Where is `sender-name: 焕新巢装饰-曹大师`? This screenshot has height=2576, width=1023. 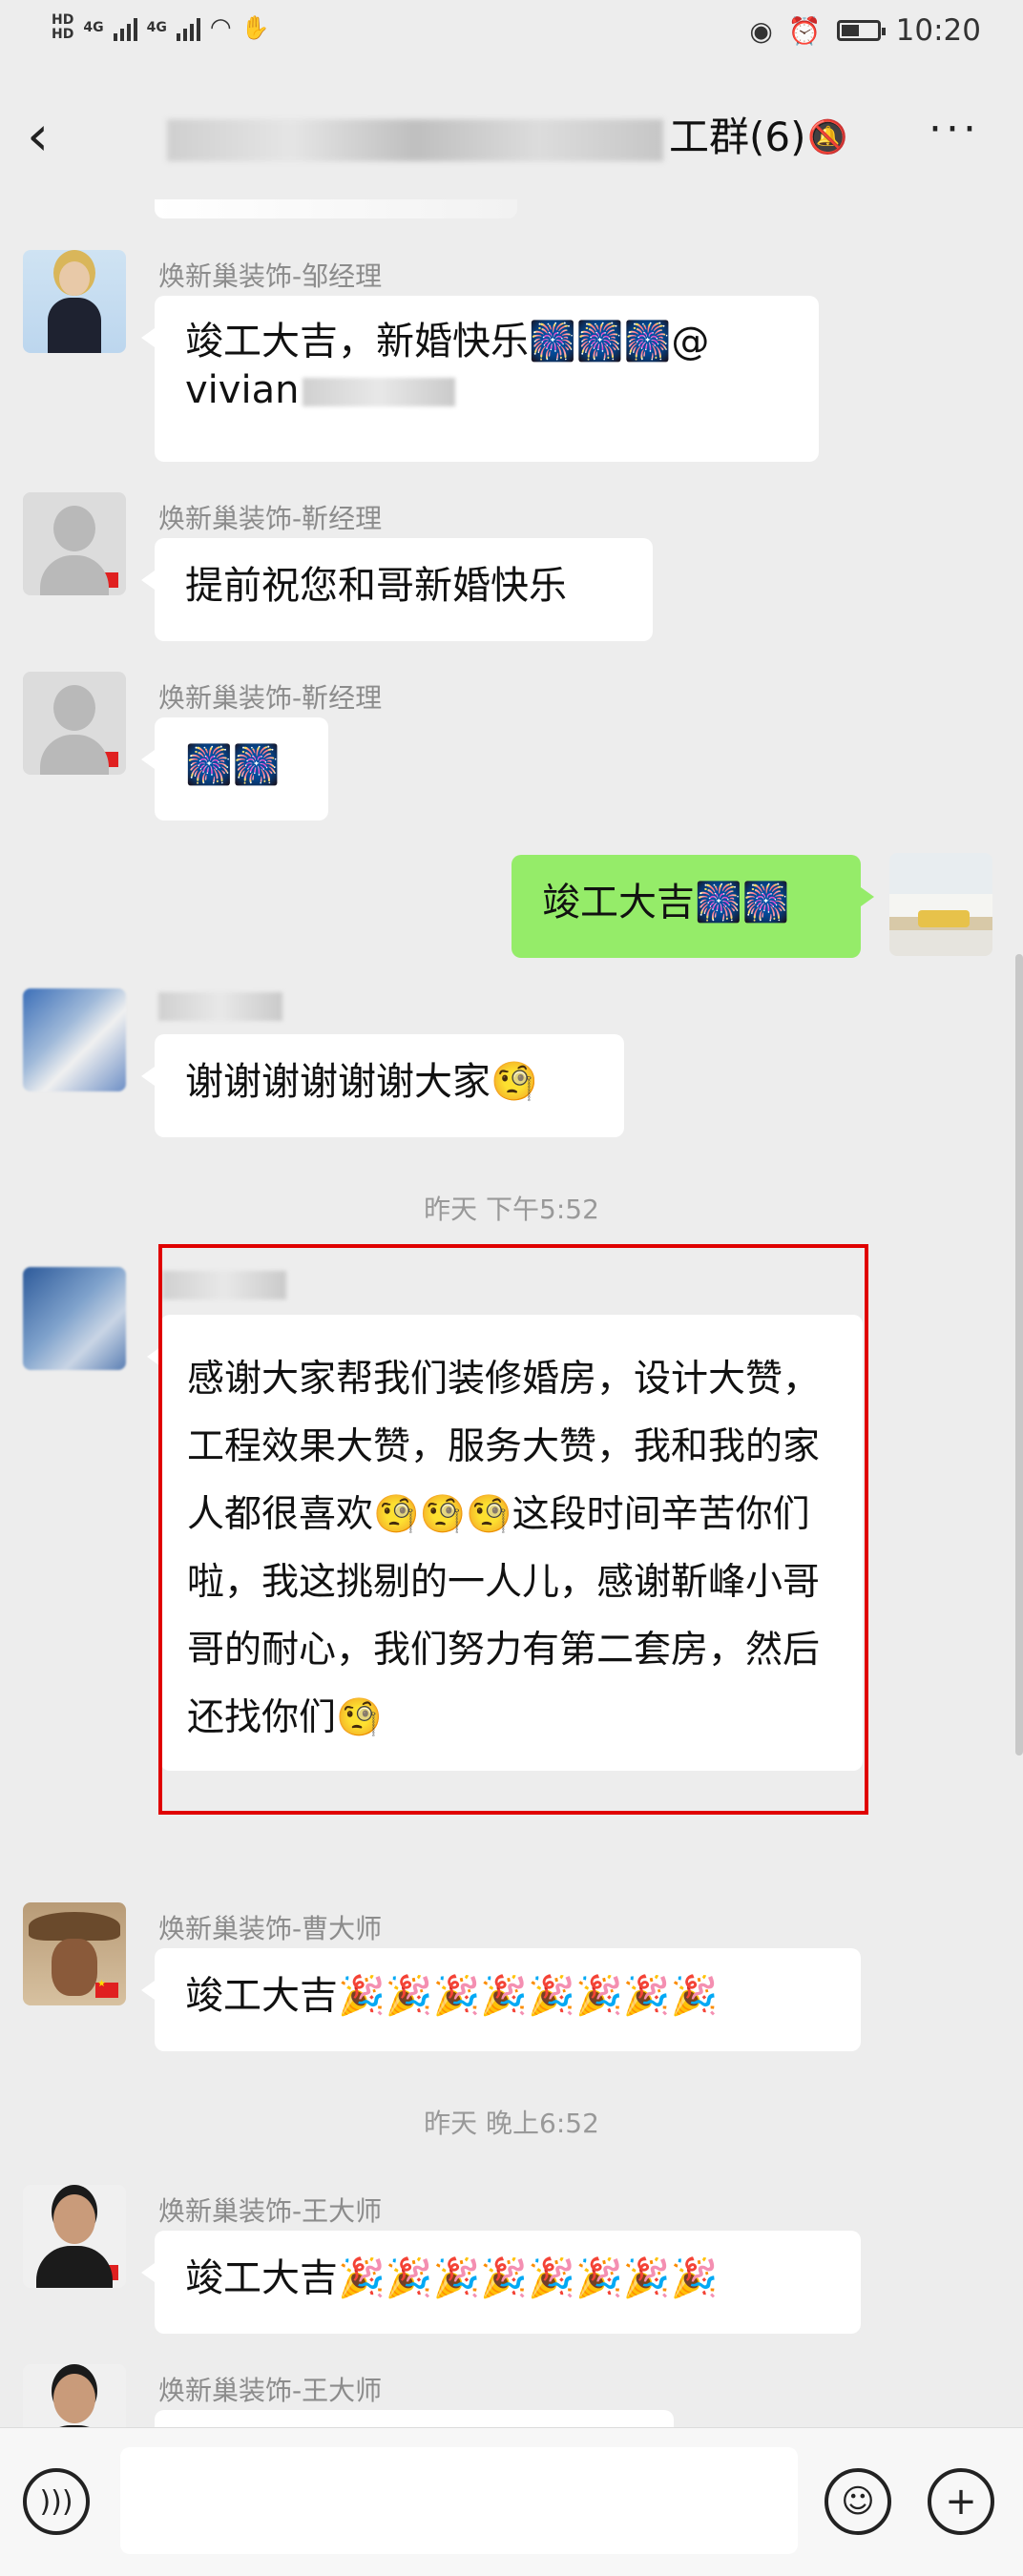
sender-name: 焕新巢装饰-曹大师 is located at coordinates (270, 1928).